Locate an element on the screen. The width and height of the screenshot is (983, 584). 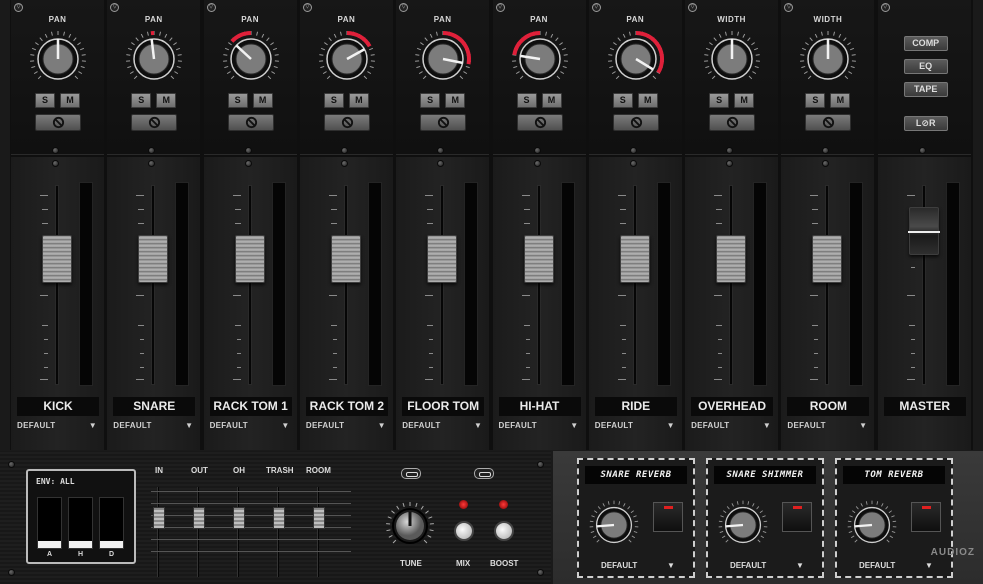
envelope-slot-attack is located at coordinates (49, 523).